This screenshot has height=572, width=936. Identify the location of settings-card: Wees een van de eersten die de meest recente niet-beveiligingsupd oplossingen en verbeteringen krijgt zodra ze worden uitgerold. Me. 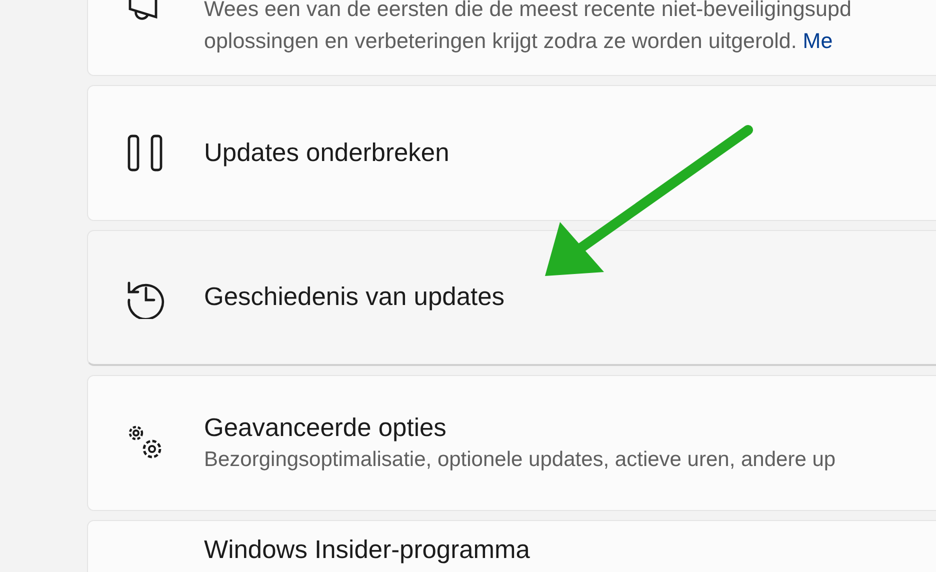
(511, 38).